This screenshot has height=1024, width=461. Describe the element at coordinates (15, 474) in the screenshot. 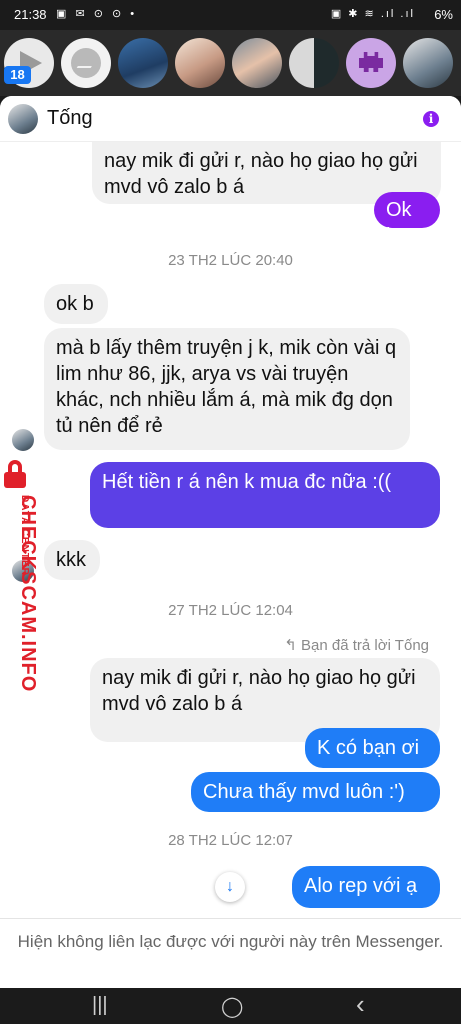

I see `lock-icon` at that location.